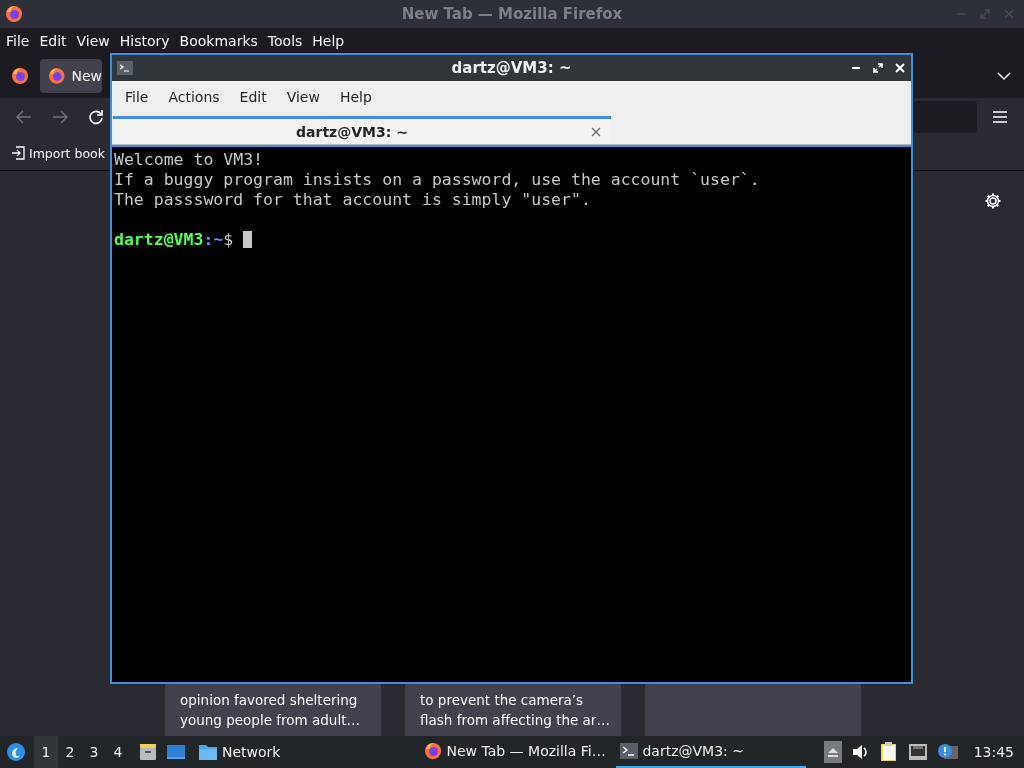  What do you see at coordinates (1004, 76) in the screenshot?
I see `chevron-down-icon` at bounding box center [1004, 76].